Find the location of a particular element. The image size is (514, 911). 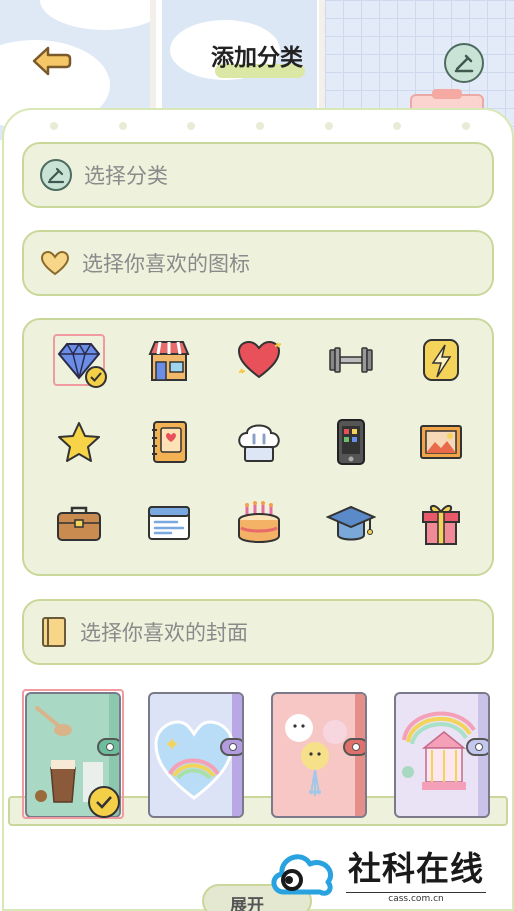

phone-icon is located at coordinates (351, 442).